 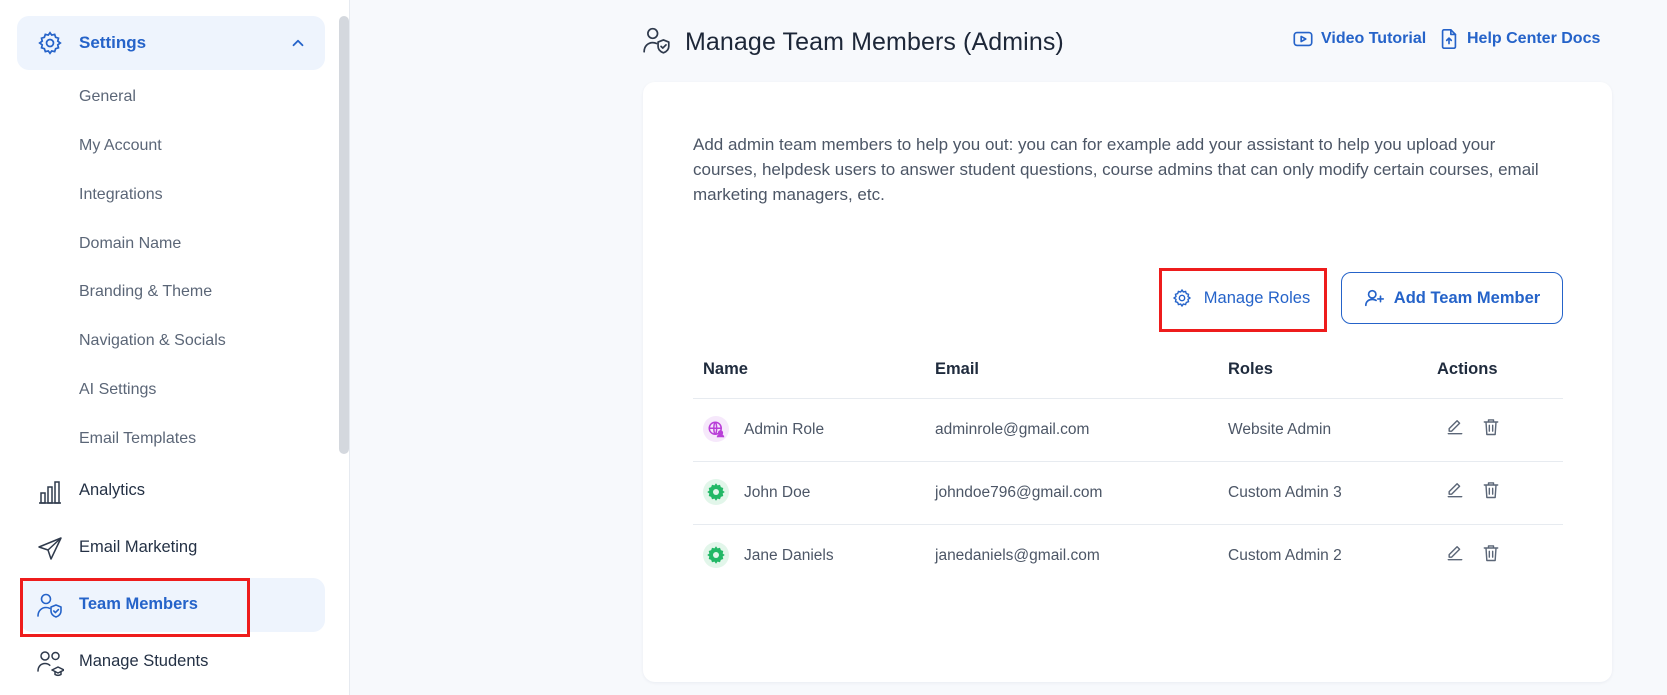 What do you see at coordinates (1534, 38) in the screenshot?
I see `help-center-docs-label: Help Center Docs` at bounding box center [1534, 38].